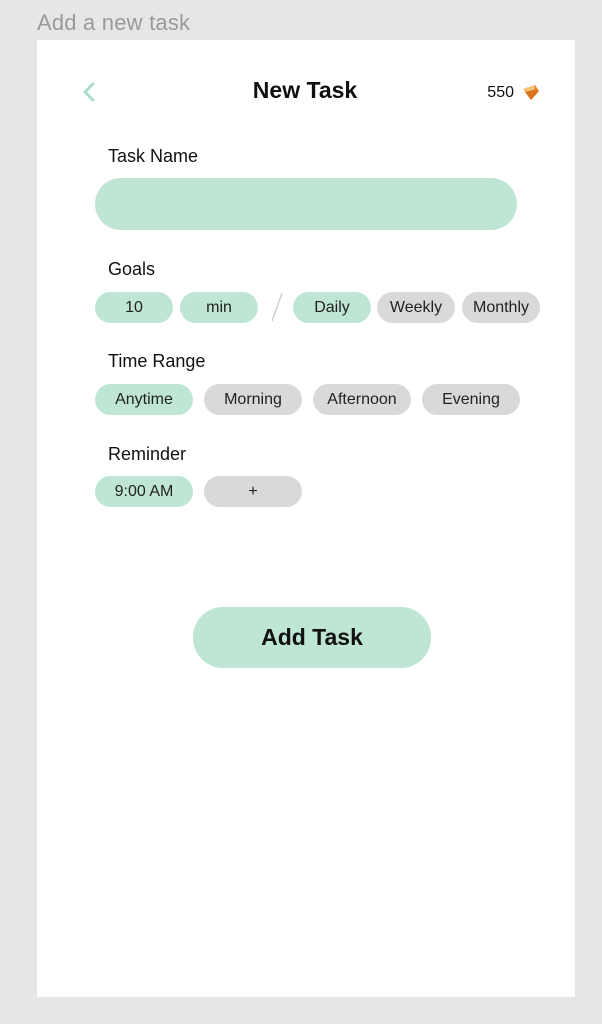  Describe the element at coordinates (471, 399) in the screenshot. I see `time-chip-evening: Evening` at that location.